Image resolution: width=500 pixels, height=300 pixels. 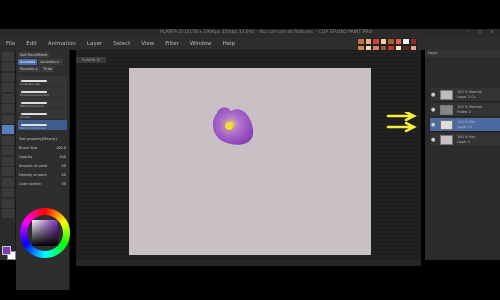 What do you see at coordinates (8, 150) in the screenshot?
I see `decoration-tool-icon` at bounding box center [8, 150].